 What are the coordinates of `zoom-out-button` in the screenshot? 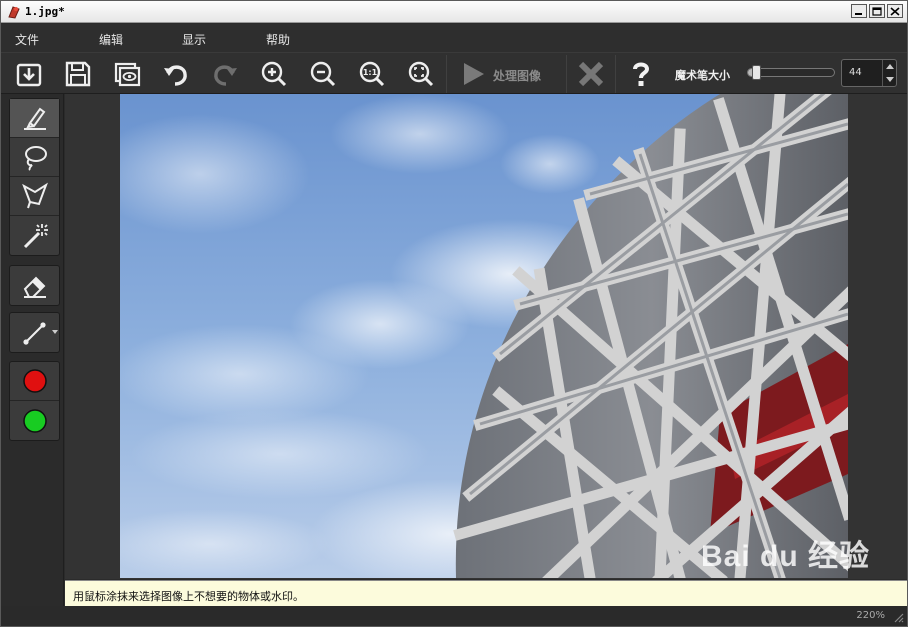 It's located at (323, 74).